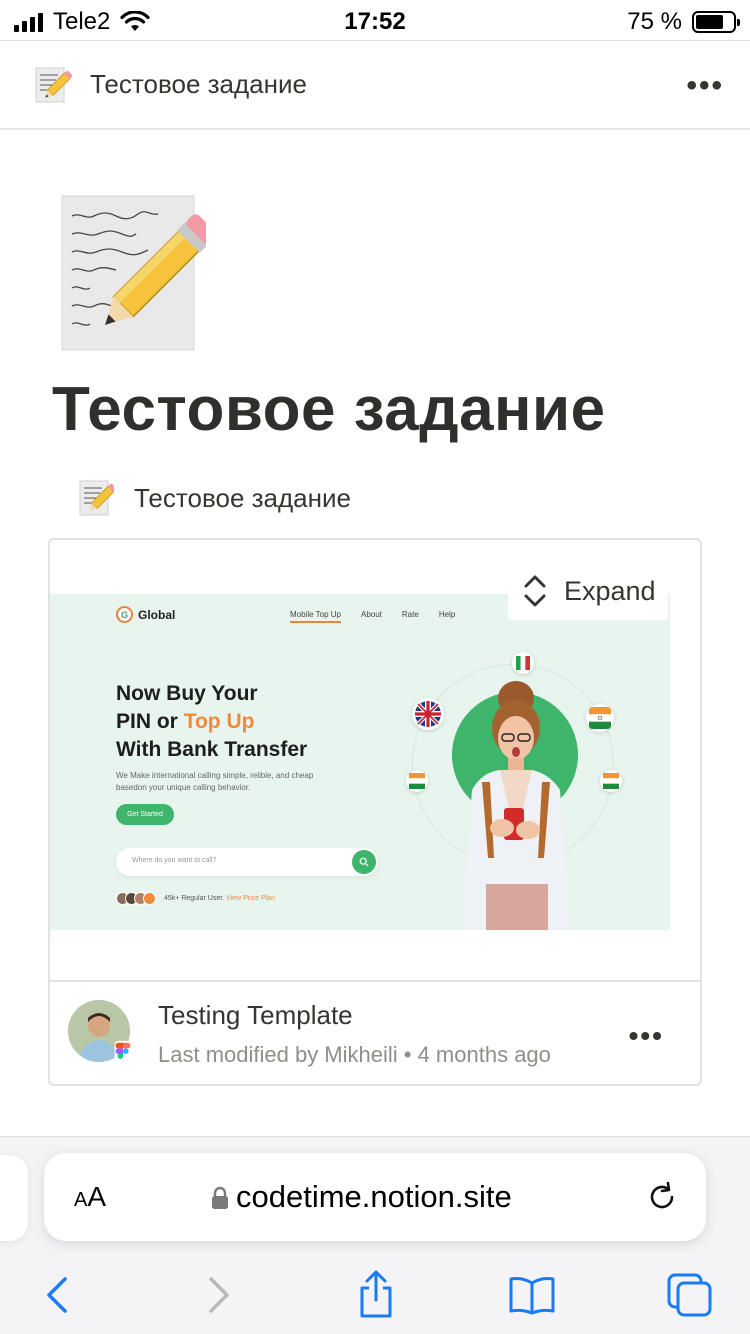 This screenshot has width=750, height=1334. Describe the element at coordinates (654, 21) in the screenshot. I see `battery-percent: 75 %` at that location.